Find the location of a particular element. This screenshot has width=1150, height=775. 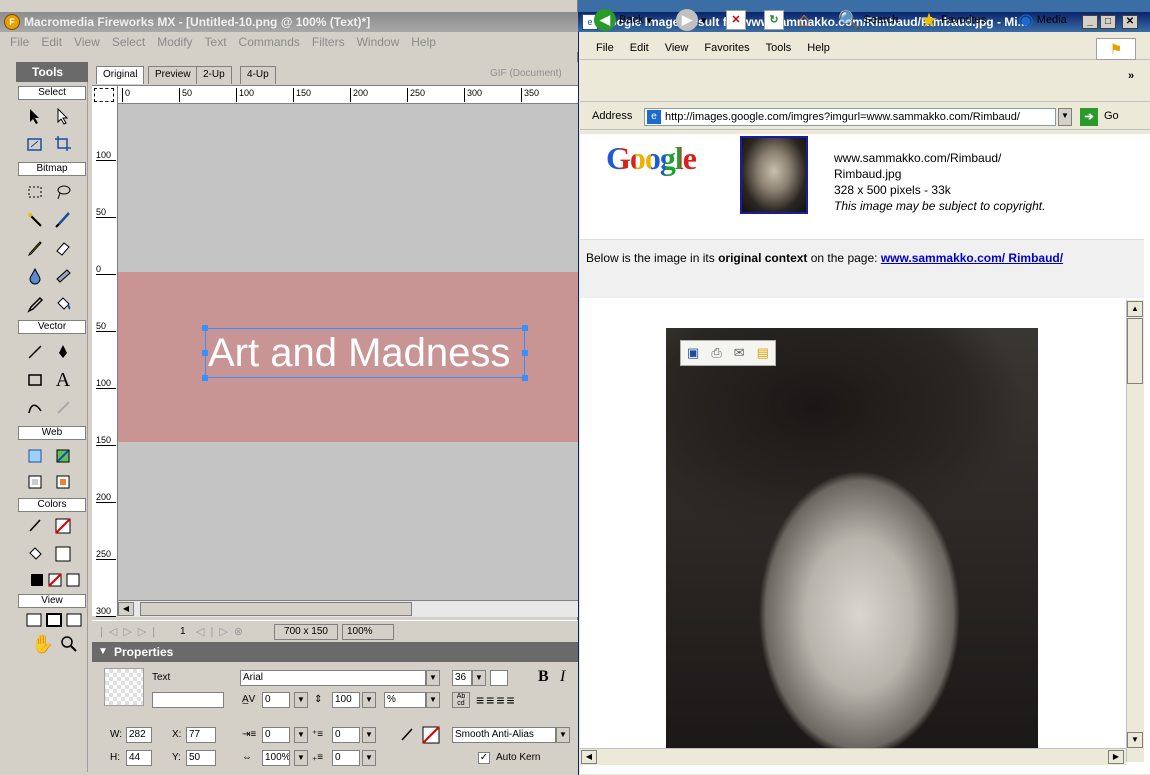

stroke-pencil-icon is located at coordinates (407, 735).